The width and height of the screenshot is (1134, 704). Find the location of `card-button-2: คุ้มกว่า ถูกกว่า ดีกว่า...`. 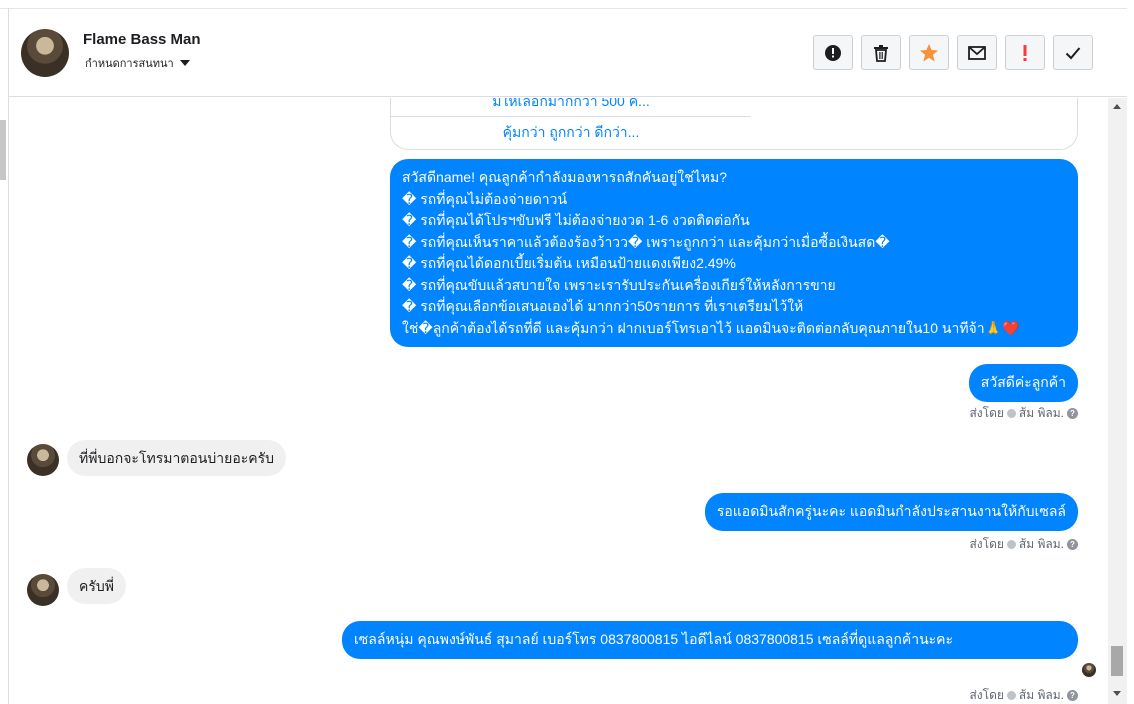

card-button-2: คุ้มกว่า ถูกกว่า ดีกว่า... is located at coordinates (571, 133).